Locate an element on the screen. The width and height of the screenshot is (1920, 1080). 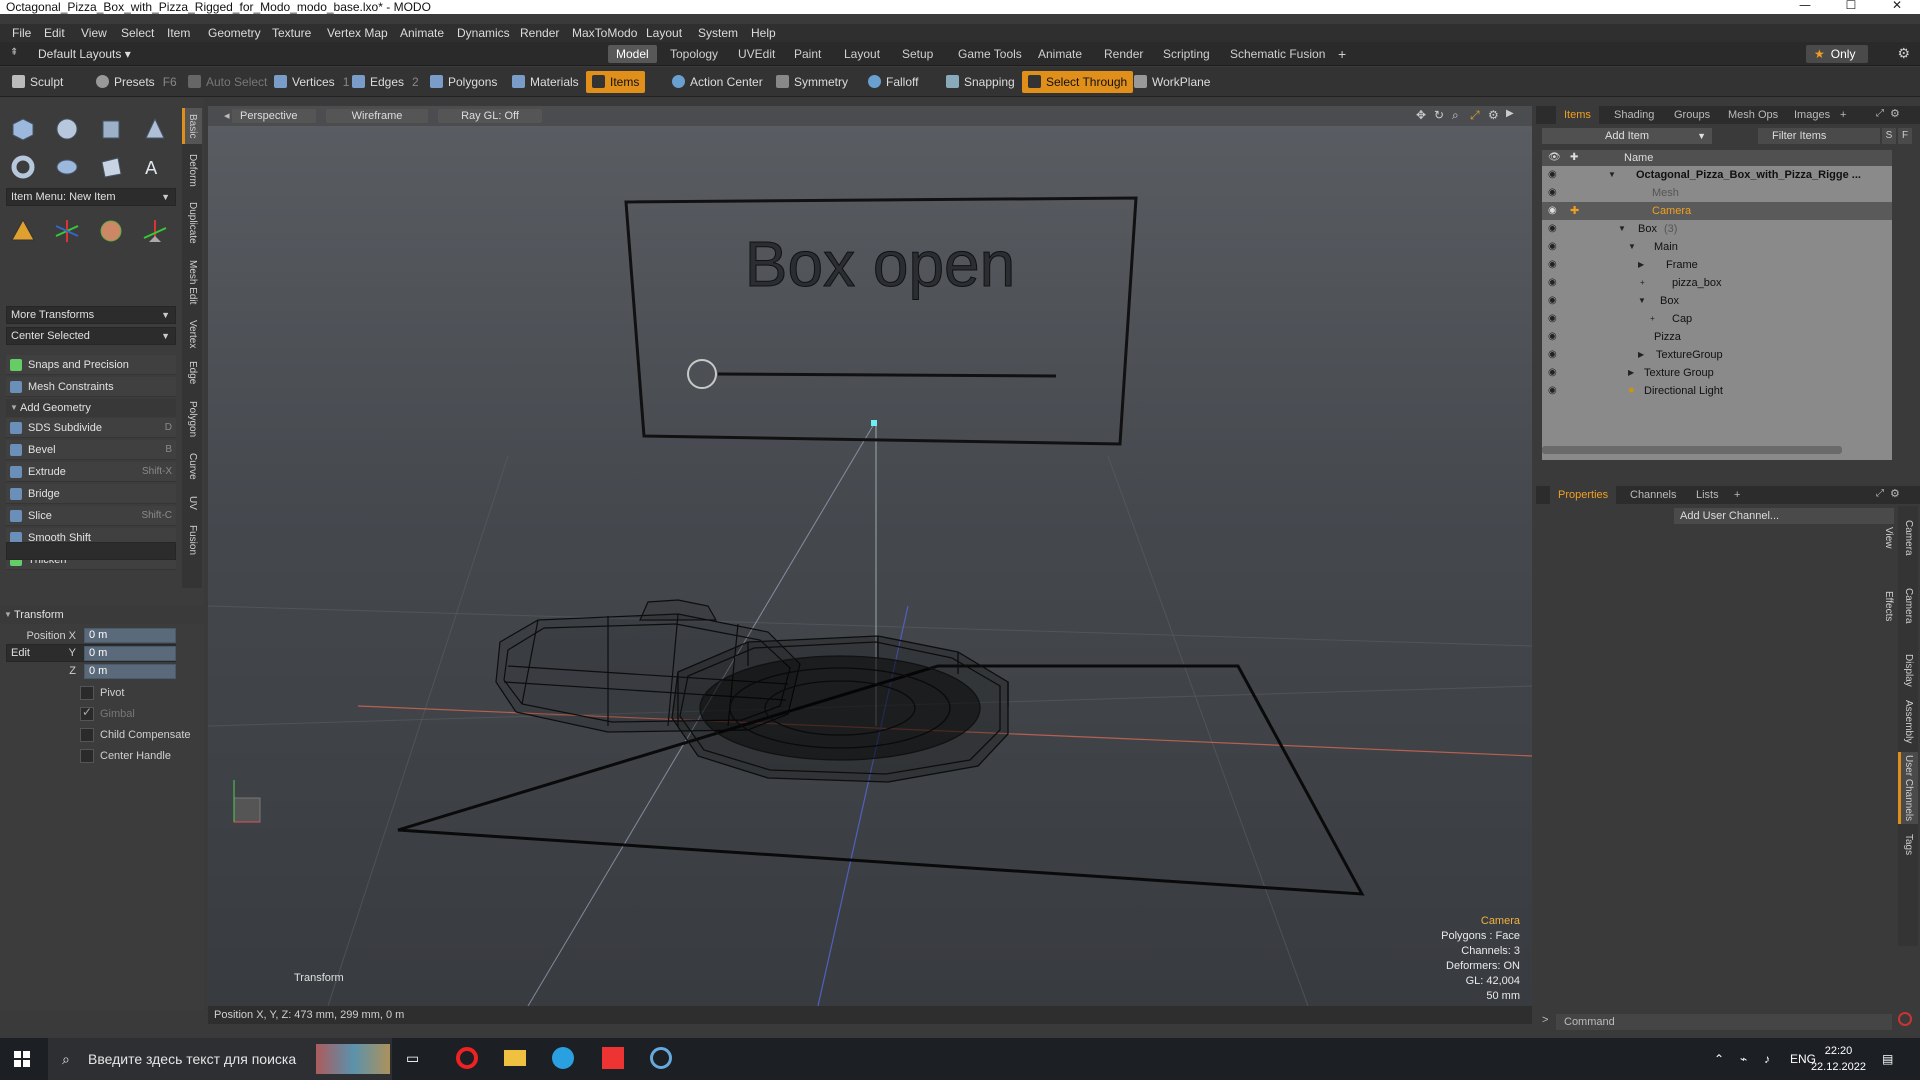
item-row-pizza: ◉ Pizza is located at coordinates (1717, 337).